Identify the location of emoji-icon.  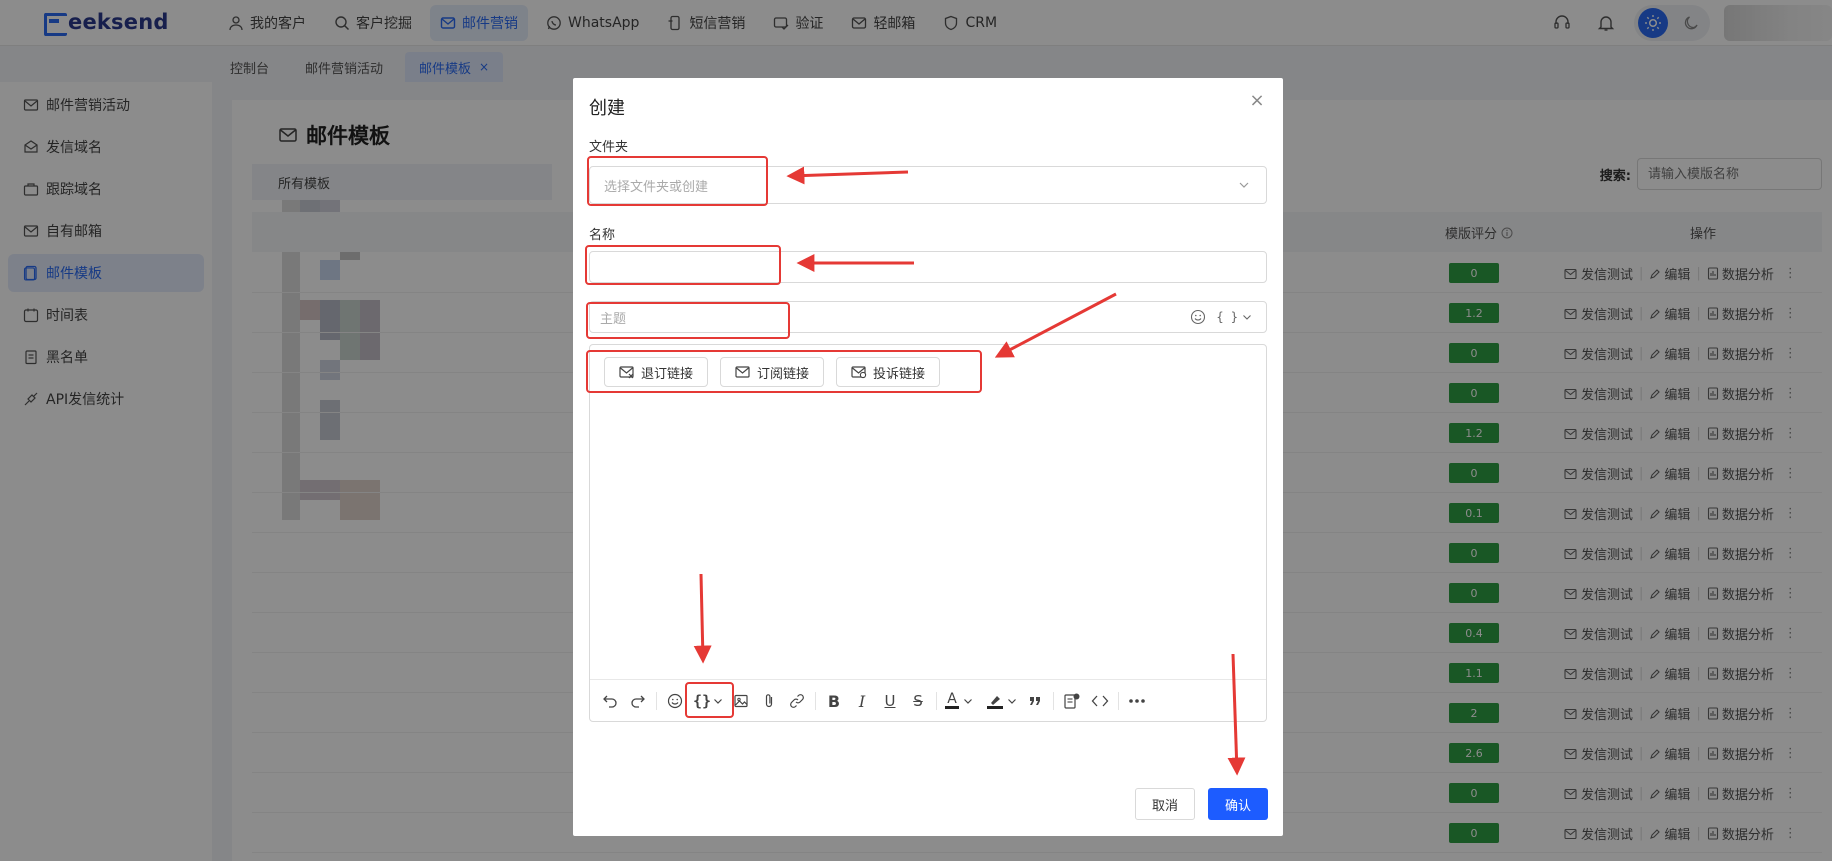
(1198, 317).